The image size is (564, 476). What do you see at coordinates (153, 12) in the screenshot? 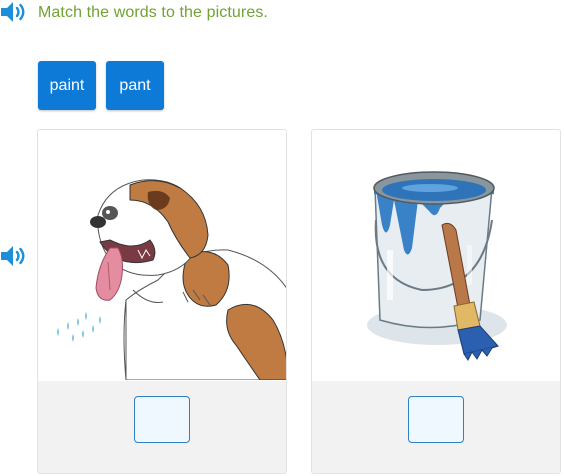
I see `instruction-text: Match the words to the pictures.` at bounding box center [153, 12].